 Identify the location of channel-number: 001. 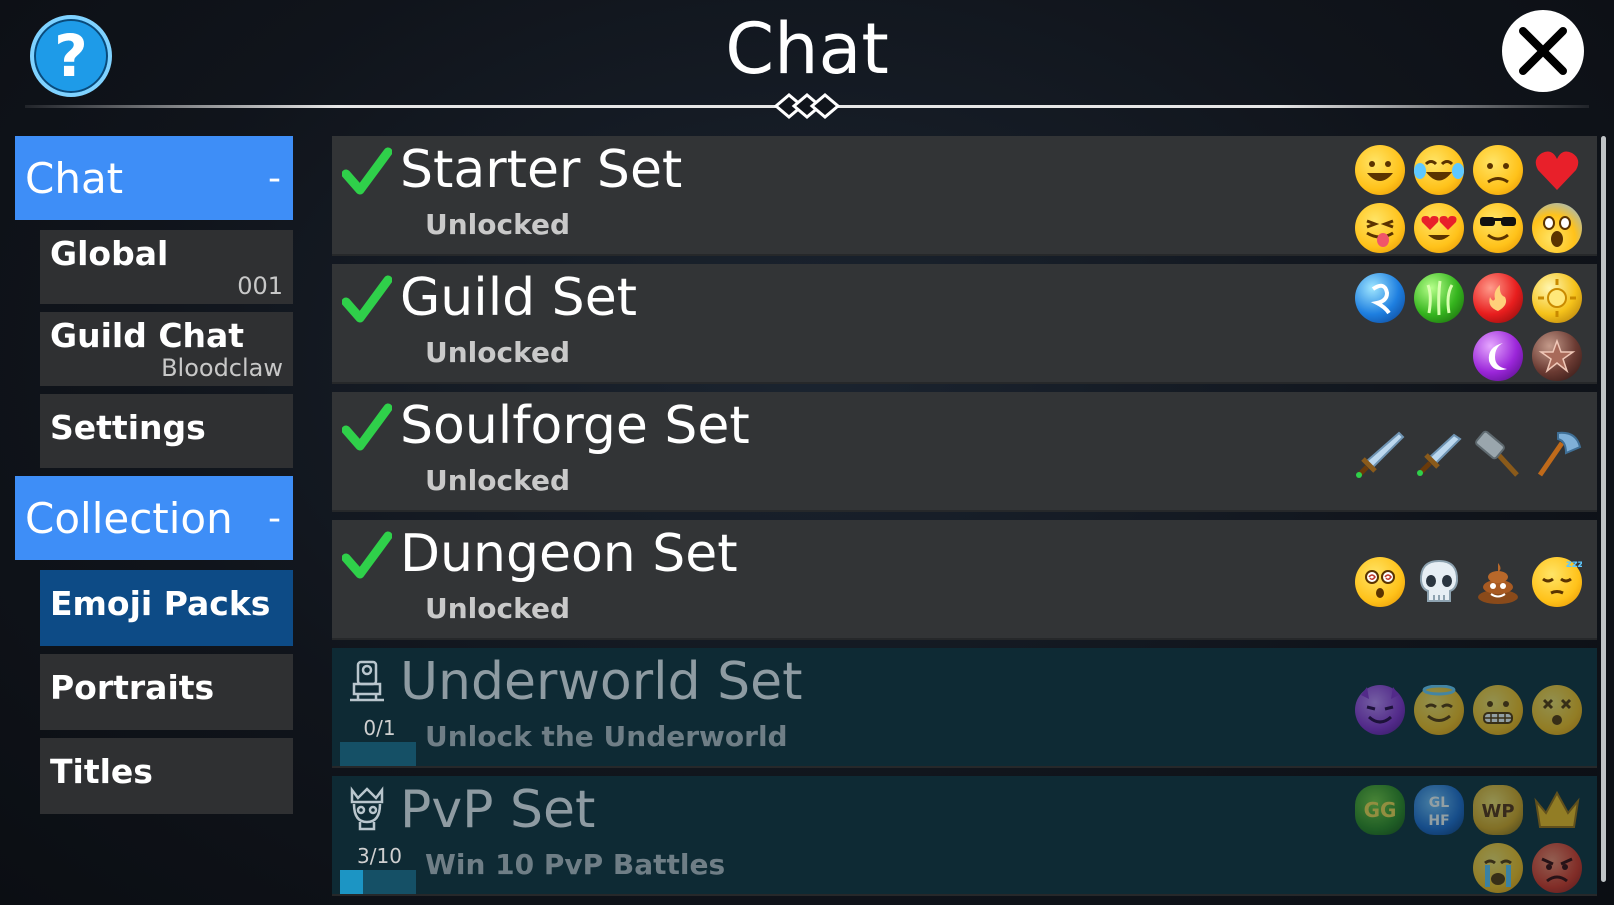
(260, 286).